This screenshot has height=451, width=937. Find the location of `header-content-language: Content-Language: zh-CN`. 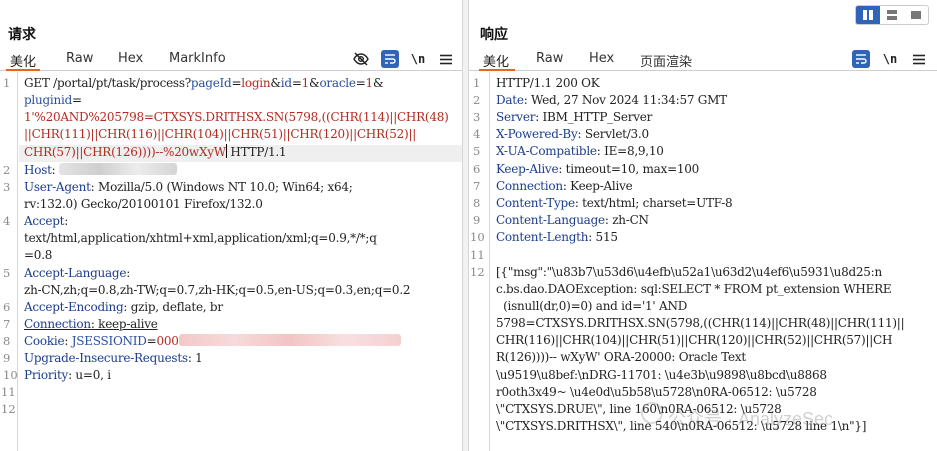

header-content-language: Content-Language: zh-CN is located at coordinates (572, 220).